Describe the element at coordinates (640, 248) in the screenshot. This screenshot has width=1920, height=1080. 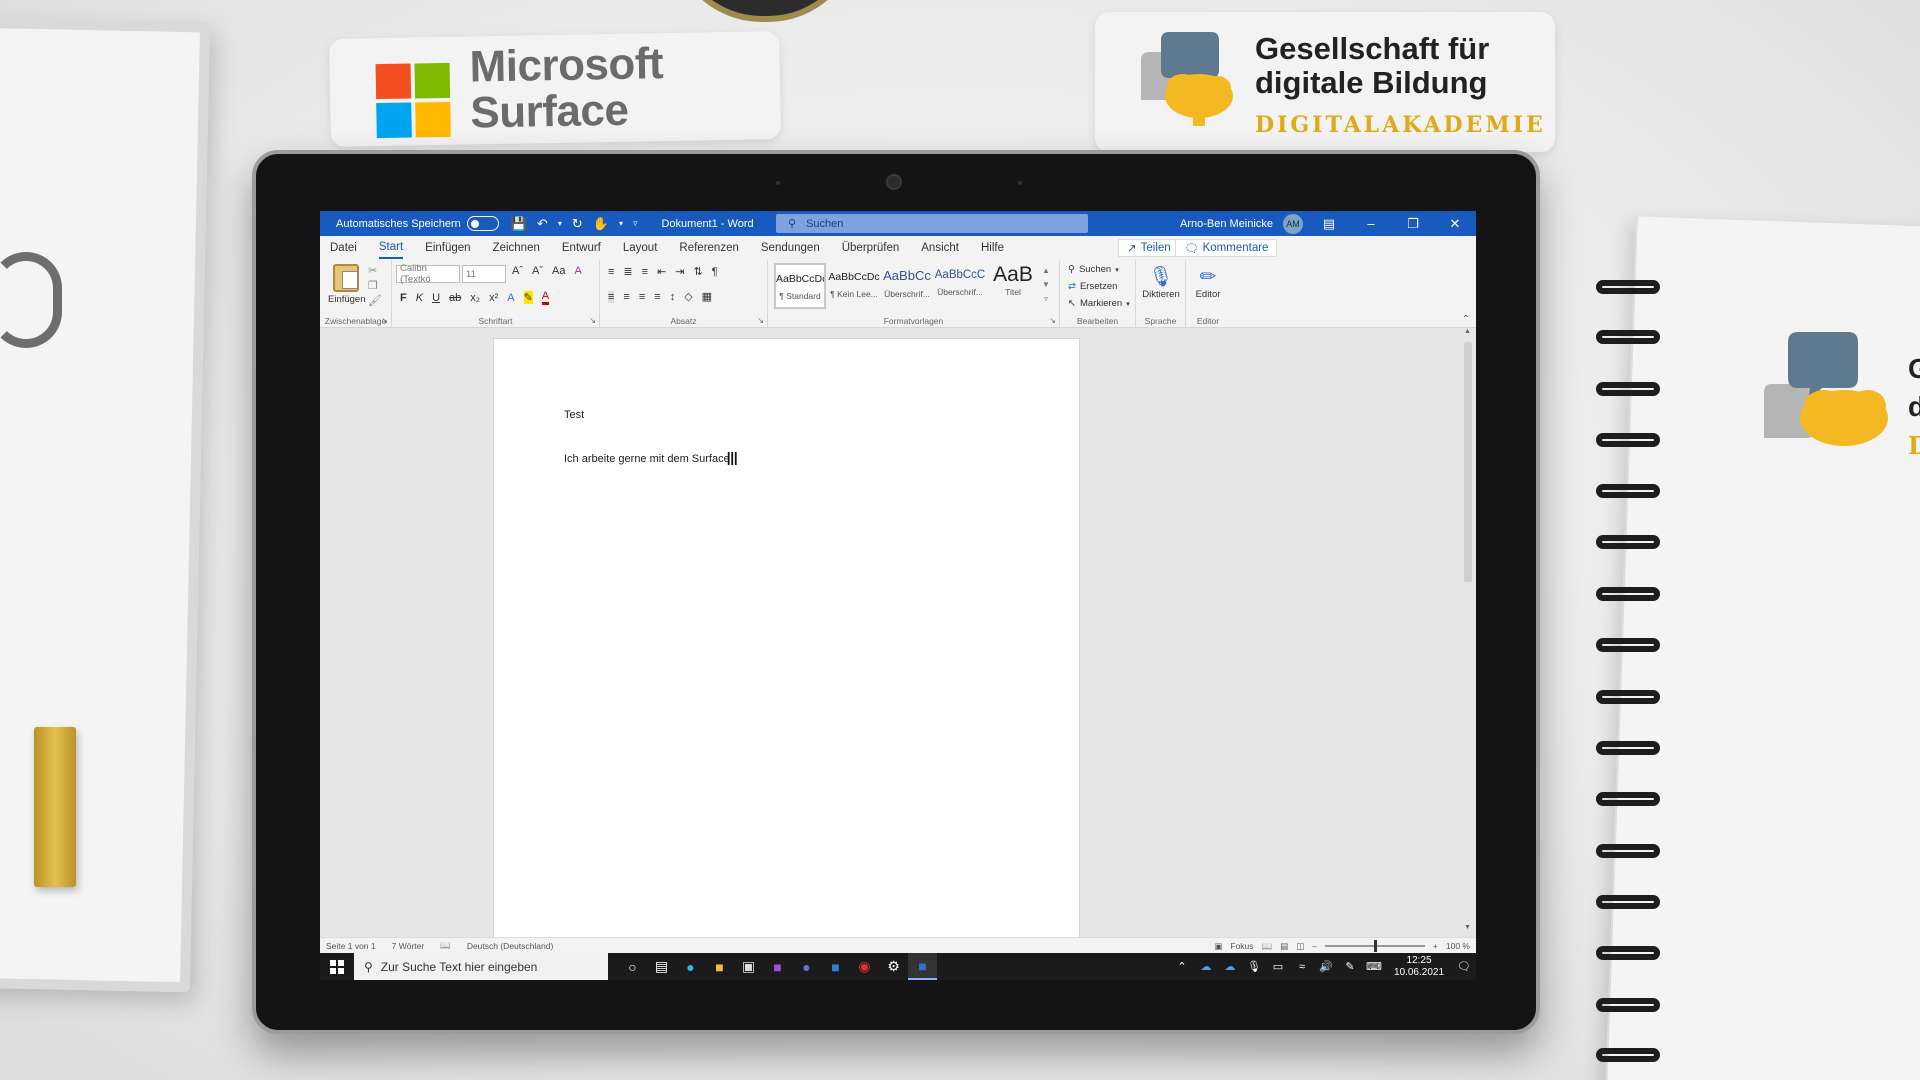
I see `tab-layout: Layout` at that location.